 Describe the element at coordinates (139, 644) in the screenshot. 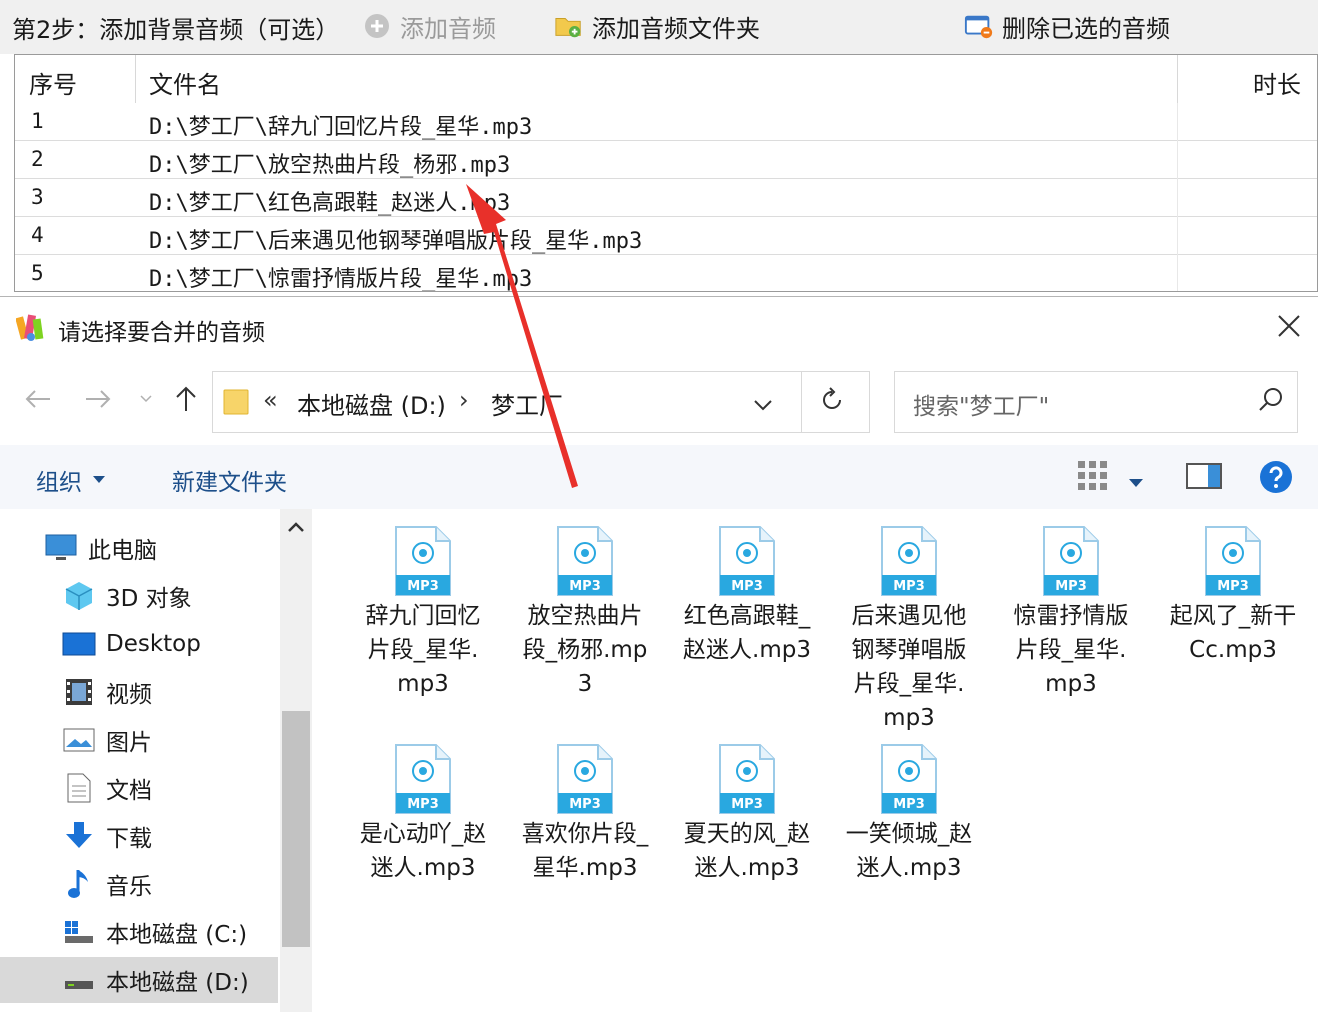

I see `nav-item-desktop: Desktop` at that location.